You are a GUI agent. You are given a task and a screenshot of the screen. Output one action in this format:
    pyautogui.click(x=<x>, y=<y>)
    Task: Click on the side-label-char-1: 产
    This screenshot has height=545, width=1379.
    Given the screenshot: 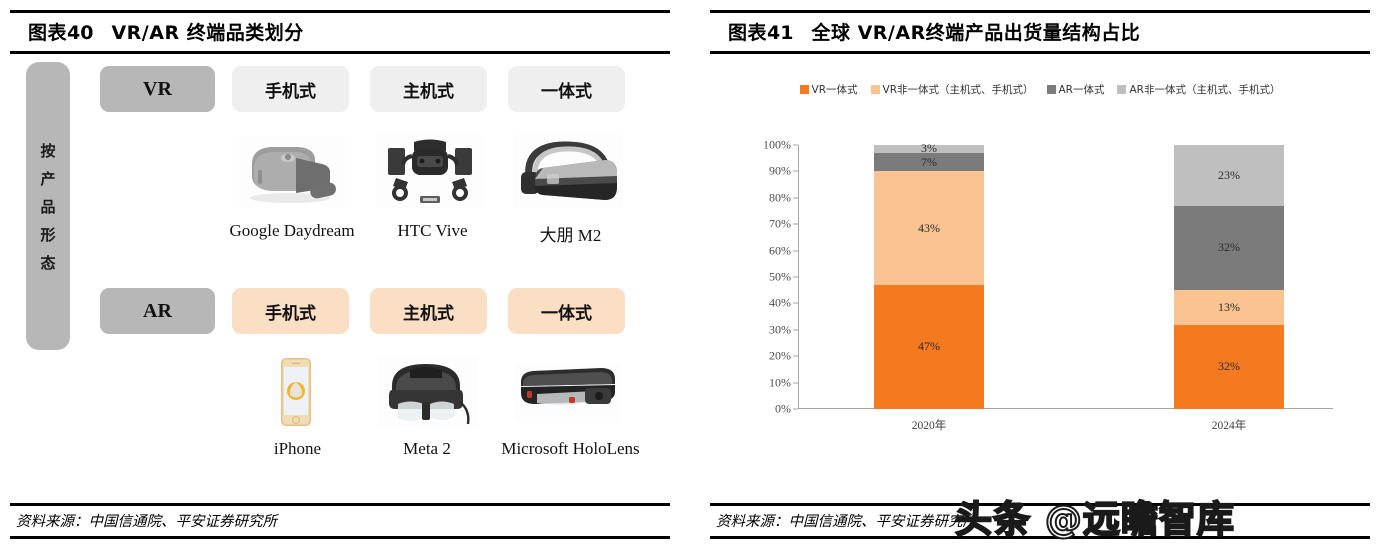 What is the action you would take?
    pyautogui.click(x=48, y=178)
    